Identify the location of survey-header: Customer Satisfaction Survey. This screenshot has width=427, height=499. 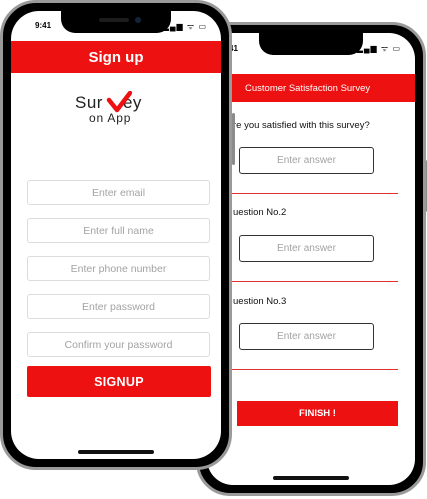
(311, 88).